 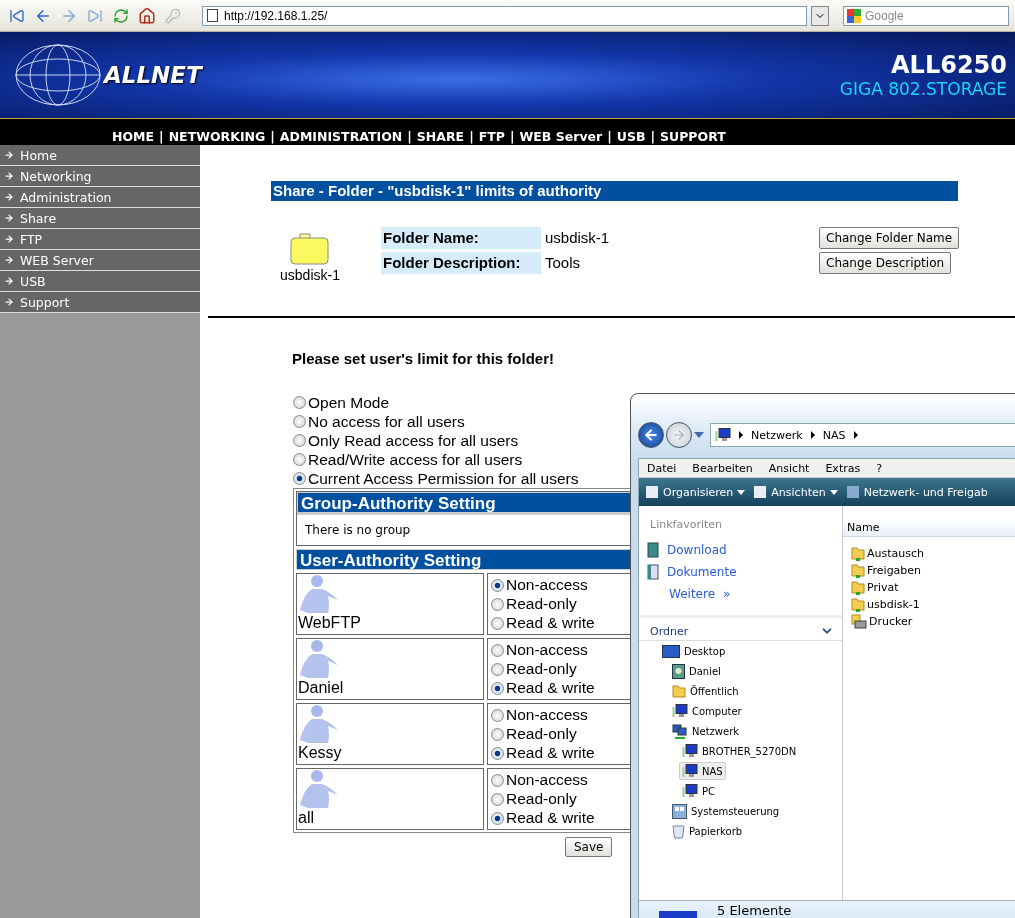 What do you see at coordinates (662, 468) in the screenshot?
I see `menu-item: Datei` at bounding box center [662, 468].